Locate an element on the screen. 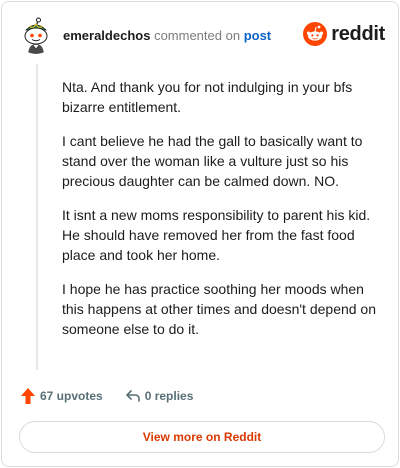  reddit-brand-link: reddit is located at coordinates (344, 34).